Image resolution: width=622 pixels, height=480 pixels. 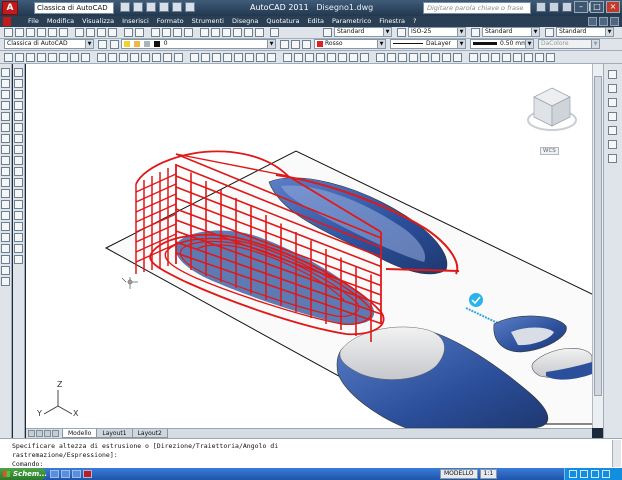 What do you see at coordinates (282, 21) in the screenshot?
I see `menu-item-quotatura: Quotatura` at bounding box center [282, 21].